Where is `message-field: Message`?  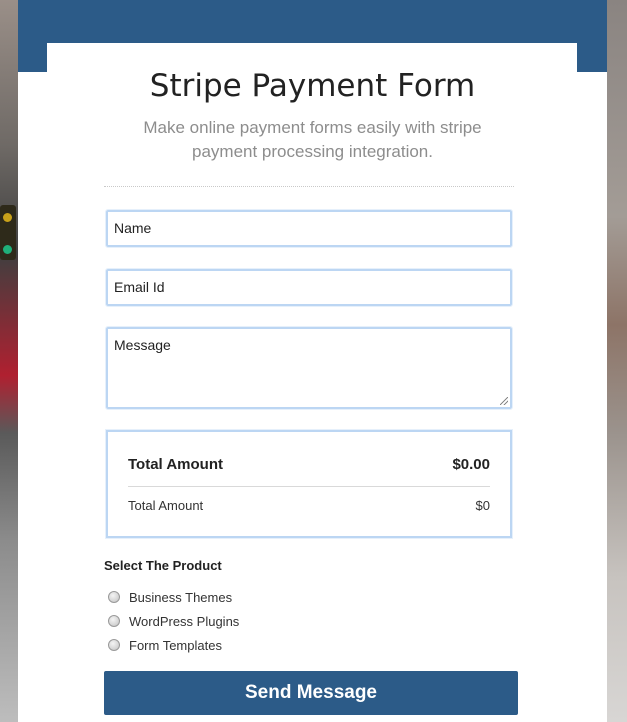 message-field: Message is located at coordinates (309, 368).